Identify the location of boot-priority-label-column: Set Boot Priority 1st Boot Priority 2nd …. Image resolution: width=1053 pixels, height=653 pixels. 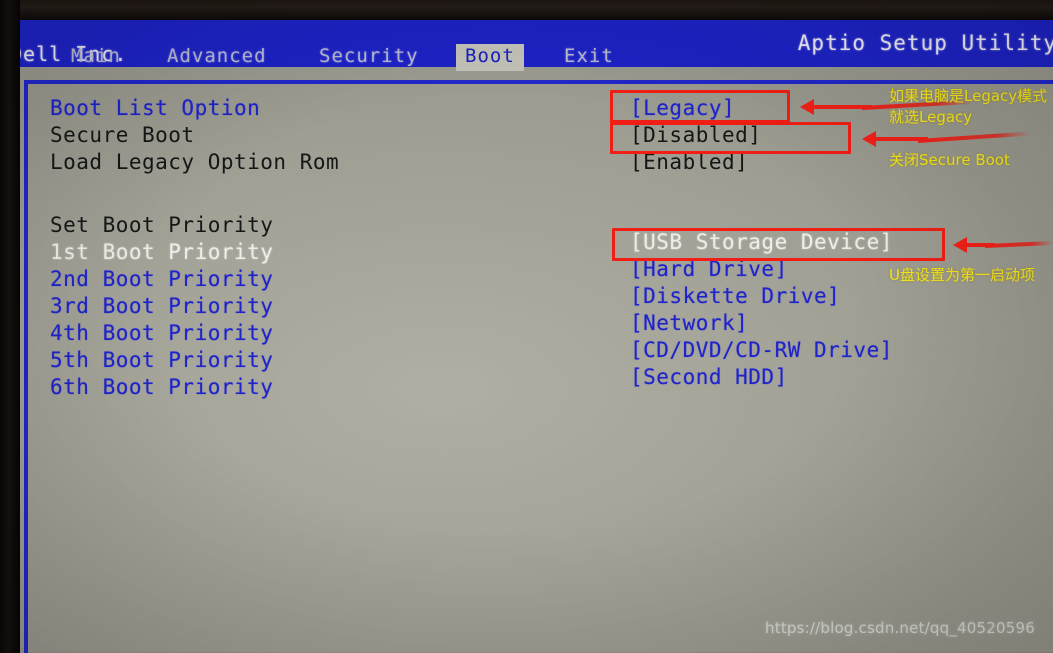
(161, 306).